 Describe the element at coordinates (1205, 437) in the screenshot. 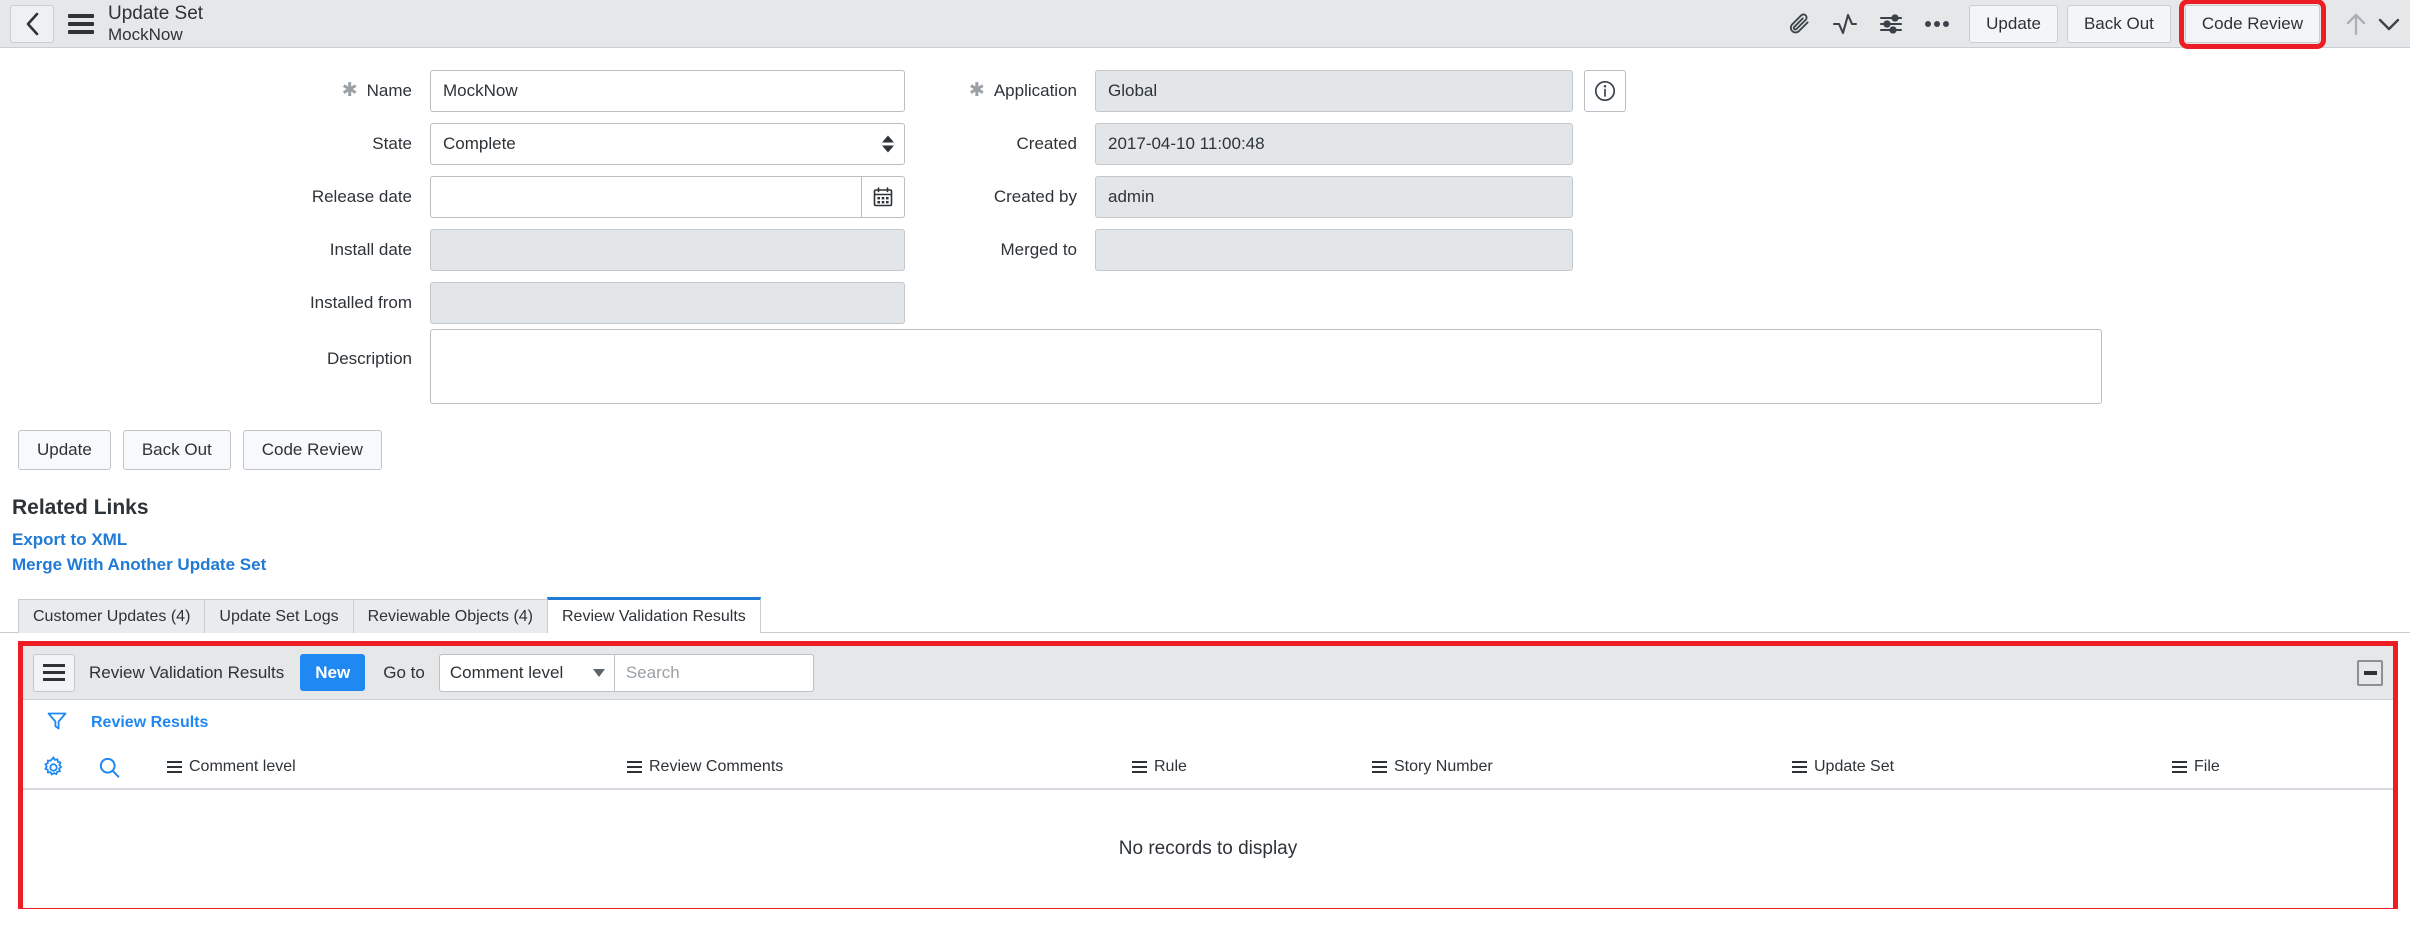

I see `form-action-buttons: Update Back Out Code Review` at that location.